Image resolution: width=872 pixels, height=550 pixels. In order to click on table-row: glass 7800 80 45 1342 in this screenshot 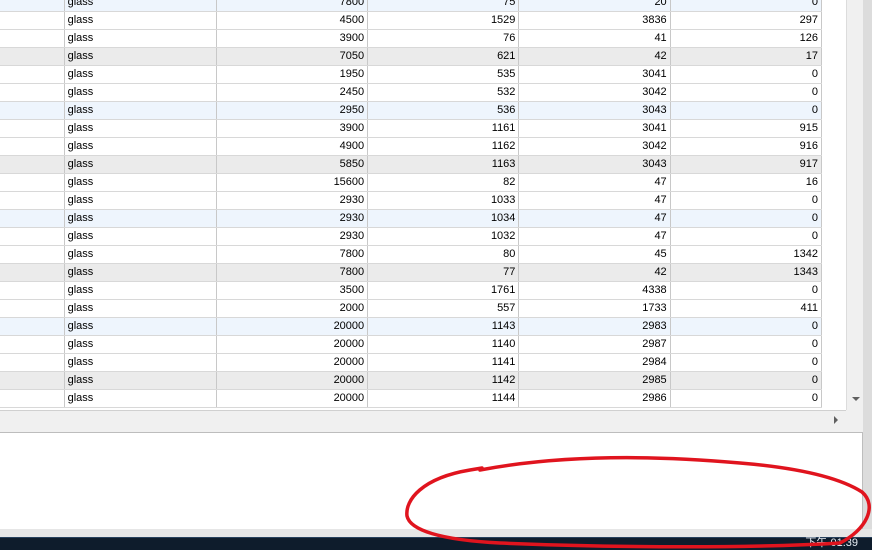, I will do `click(411, 254)`.